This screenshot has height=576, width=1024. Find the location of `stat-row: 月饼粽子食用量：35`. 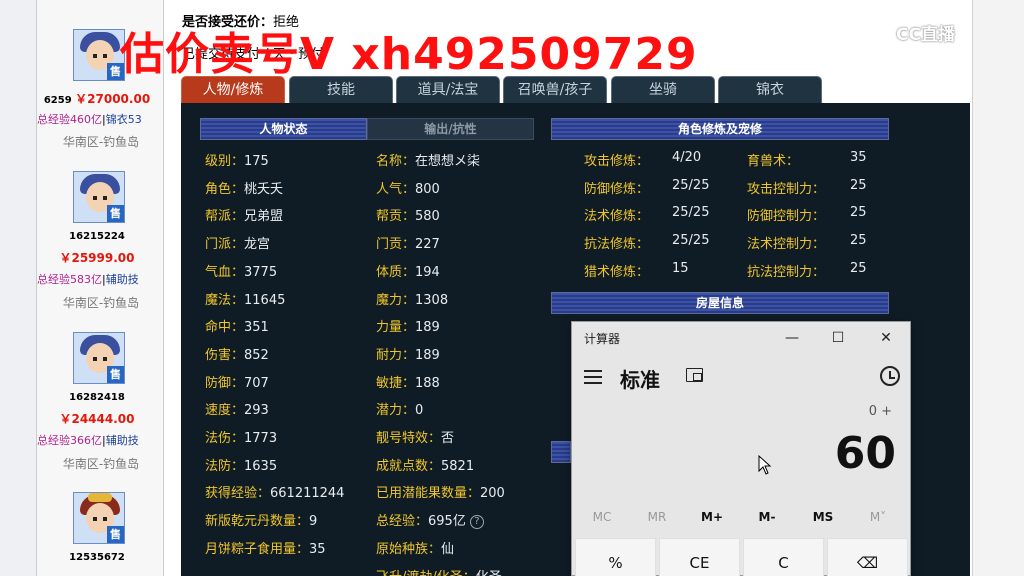

stat-row: 月饼粽子食用量：35 is located at coordinates (265, 547).